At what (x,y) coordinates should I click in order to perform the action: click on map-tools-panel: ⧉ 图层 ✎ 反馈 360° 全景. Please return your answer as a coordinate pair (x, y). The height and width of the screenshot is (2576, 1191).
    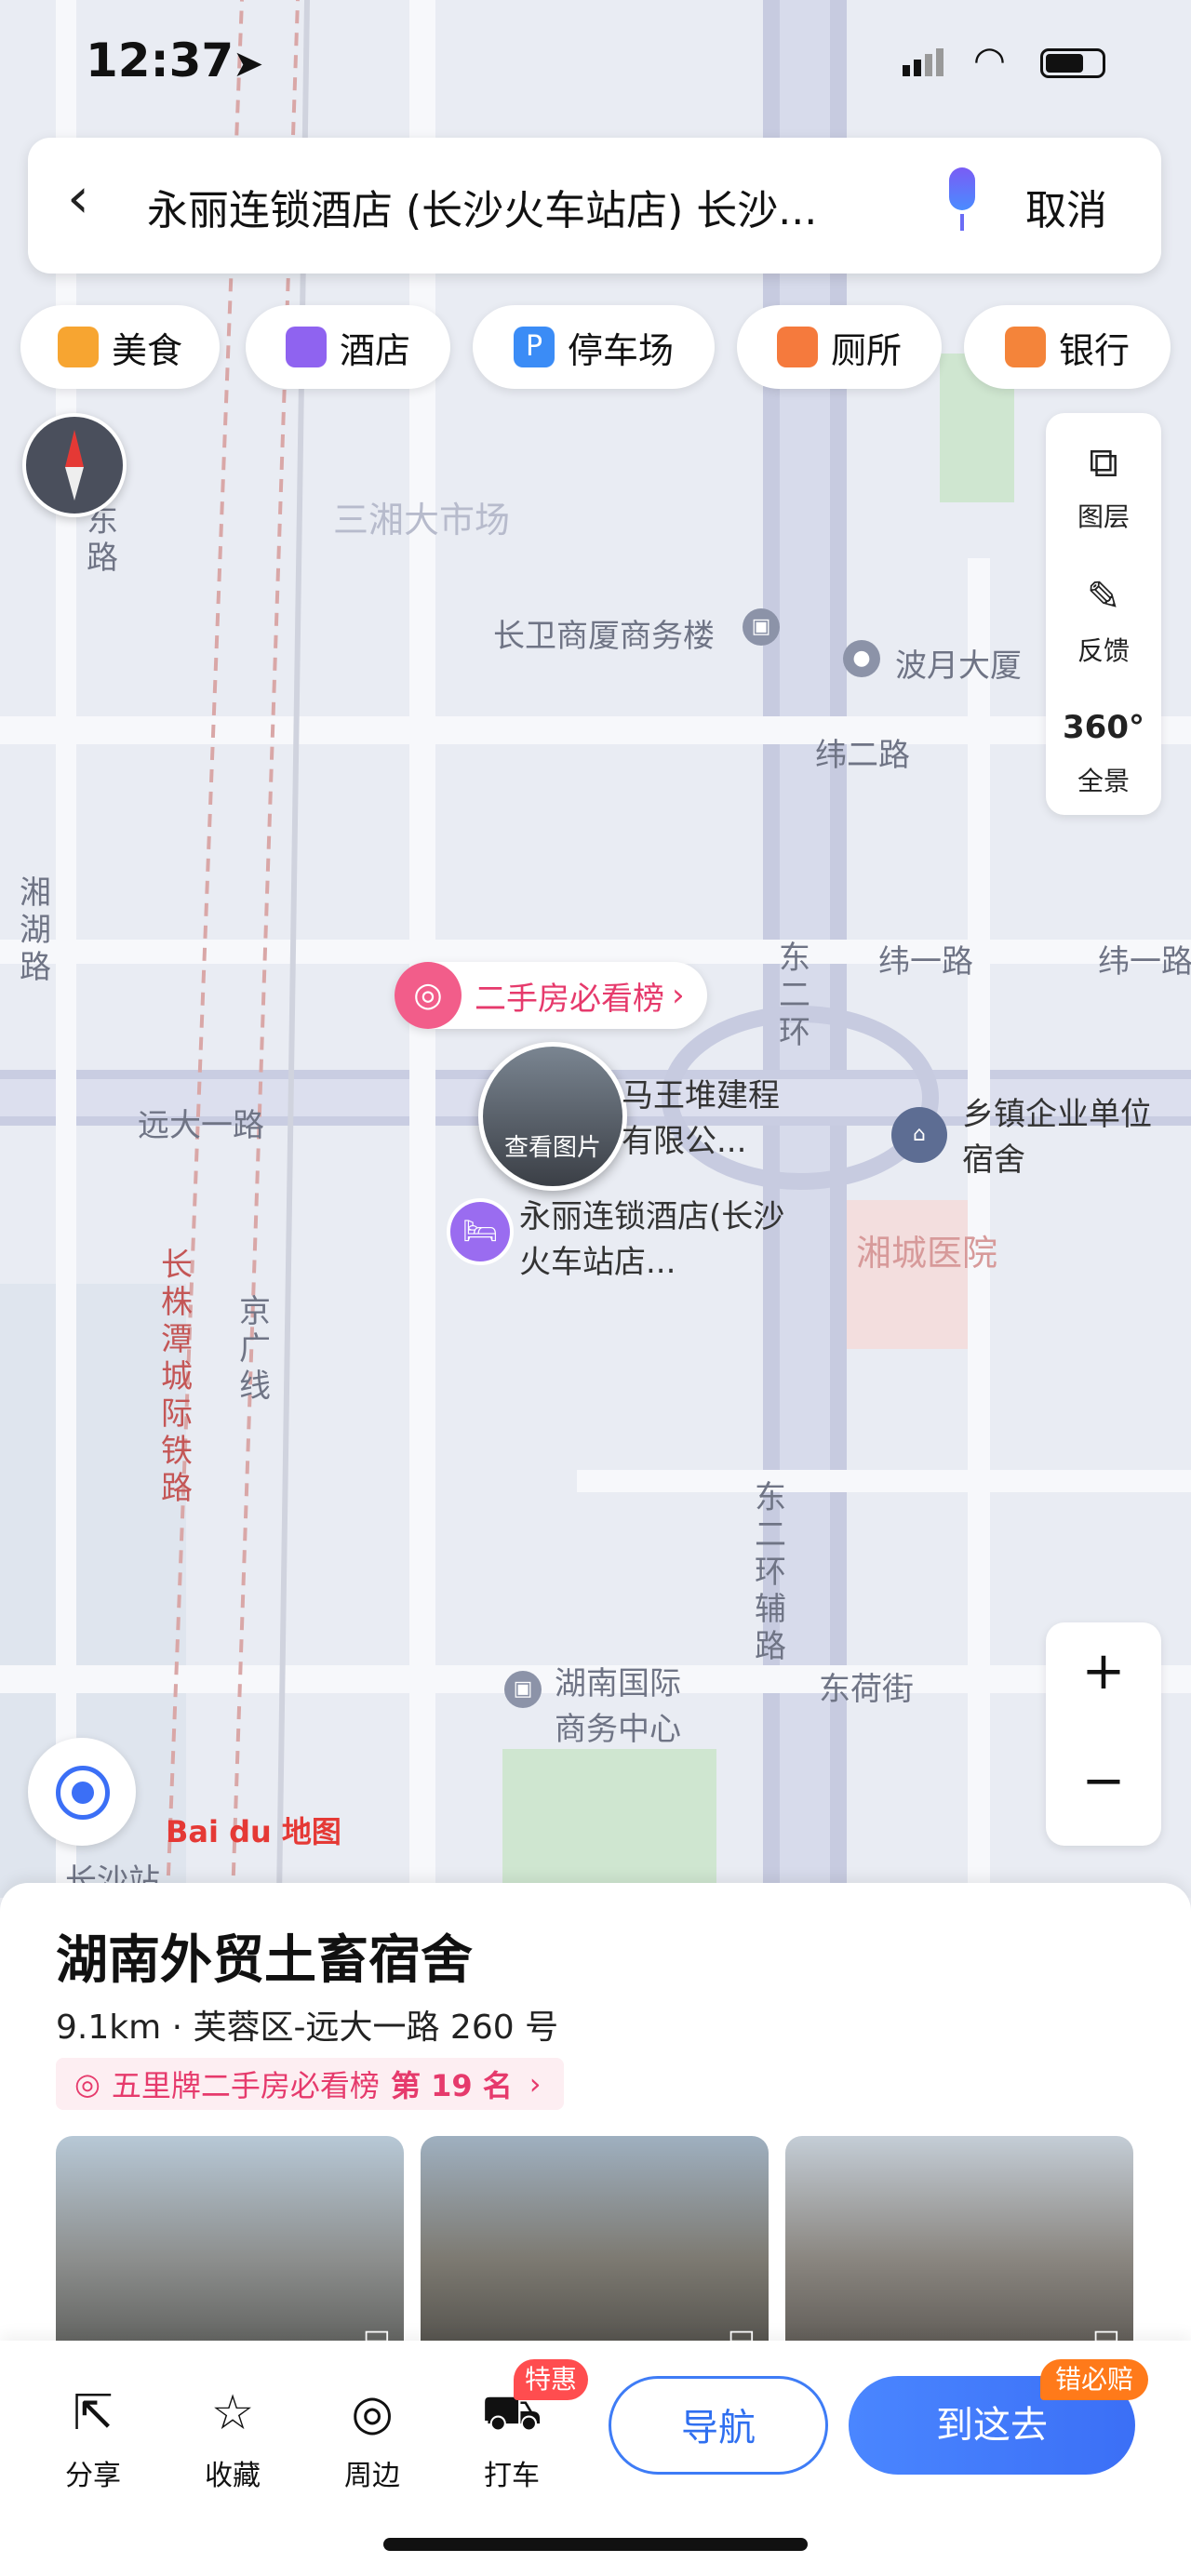
    Looking at the image, I should click on (1103, 614).